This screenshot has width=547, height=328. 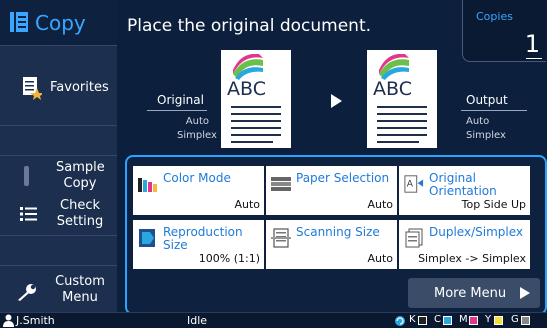 I want to click on custom-menu-label: Custom Menu, so click(x=80, y=290).